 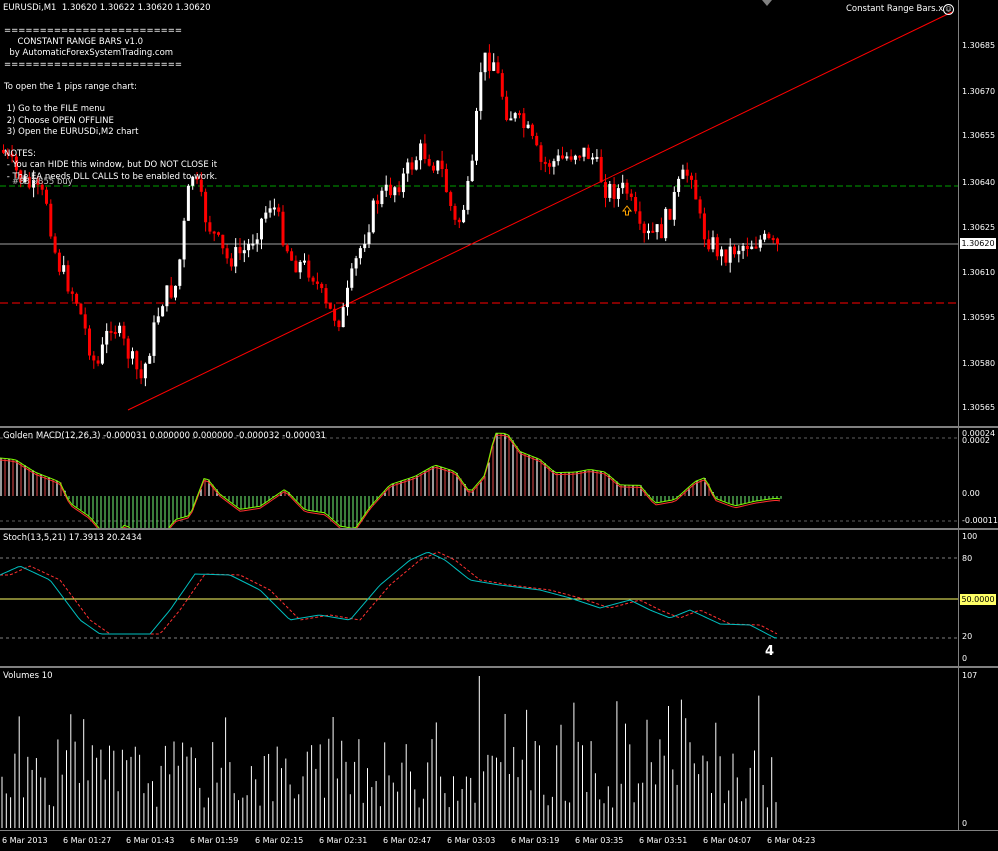 What do you see at coordinates (948, 9) in the screenshot?
I see `smiley-icon: ☺` at bounding box center [948, 9].